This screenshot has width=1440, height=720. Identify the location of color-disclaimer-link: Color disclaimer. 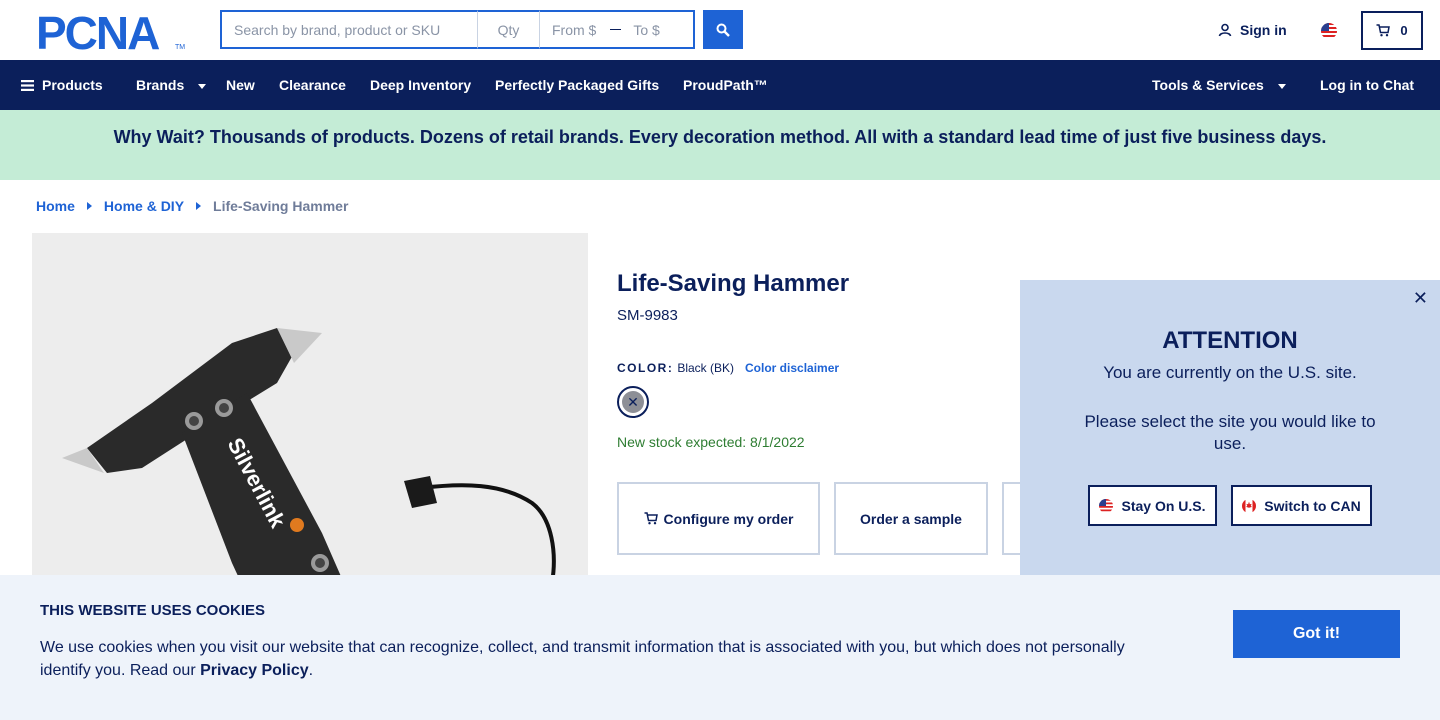
(792, 368).